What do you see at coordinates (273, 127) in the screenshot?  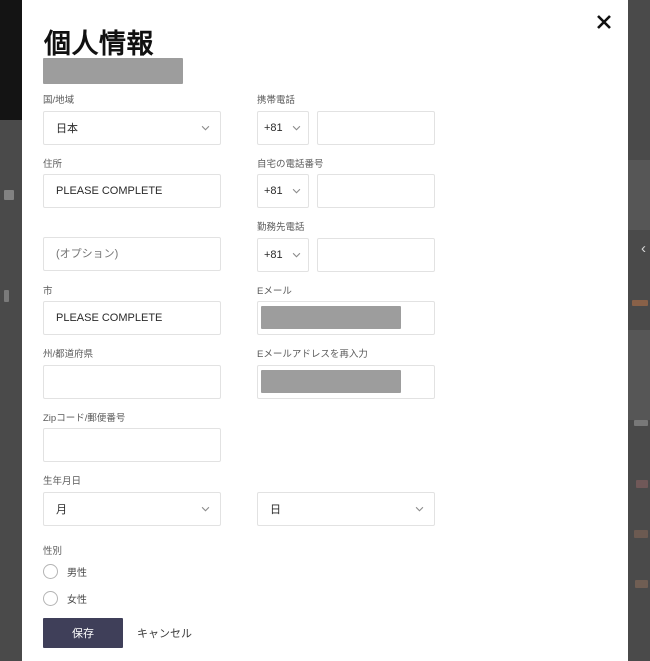 I see `mobile-phone-code-value: +81` at bounding box center [273, 127].